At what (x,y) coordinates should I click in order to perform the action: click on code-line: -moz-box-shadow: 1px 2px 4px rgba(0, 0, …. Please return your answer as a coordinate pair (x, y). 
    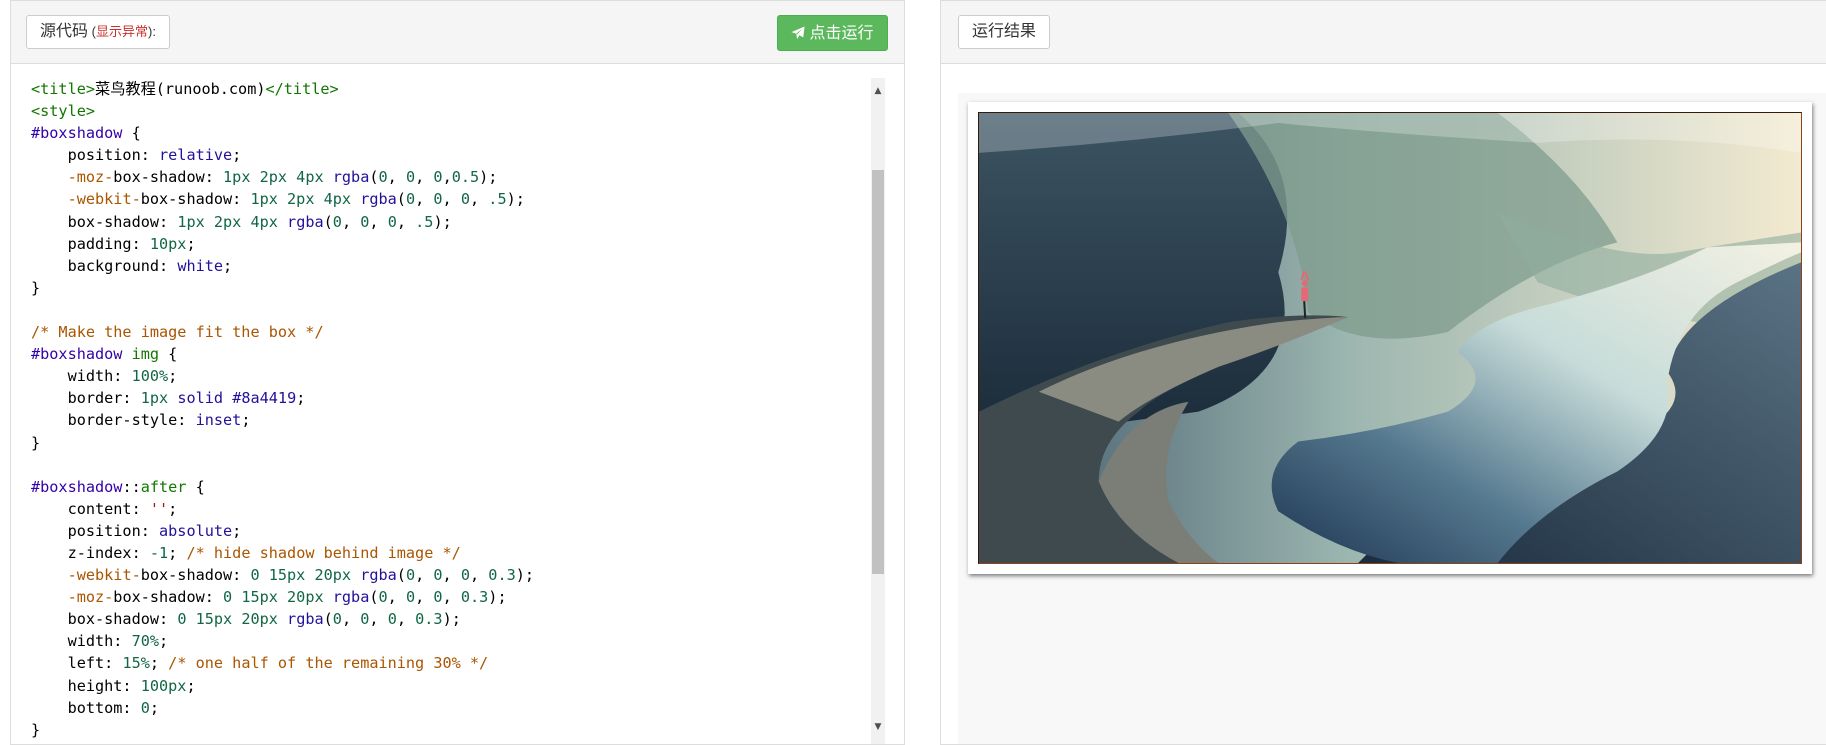
    Looking at the image, I should click on (451, 177).